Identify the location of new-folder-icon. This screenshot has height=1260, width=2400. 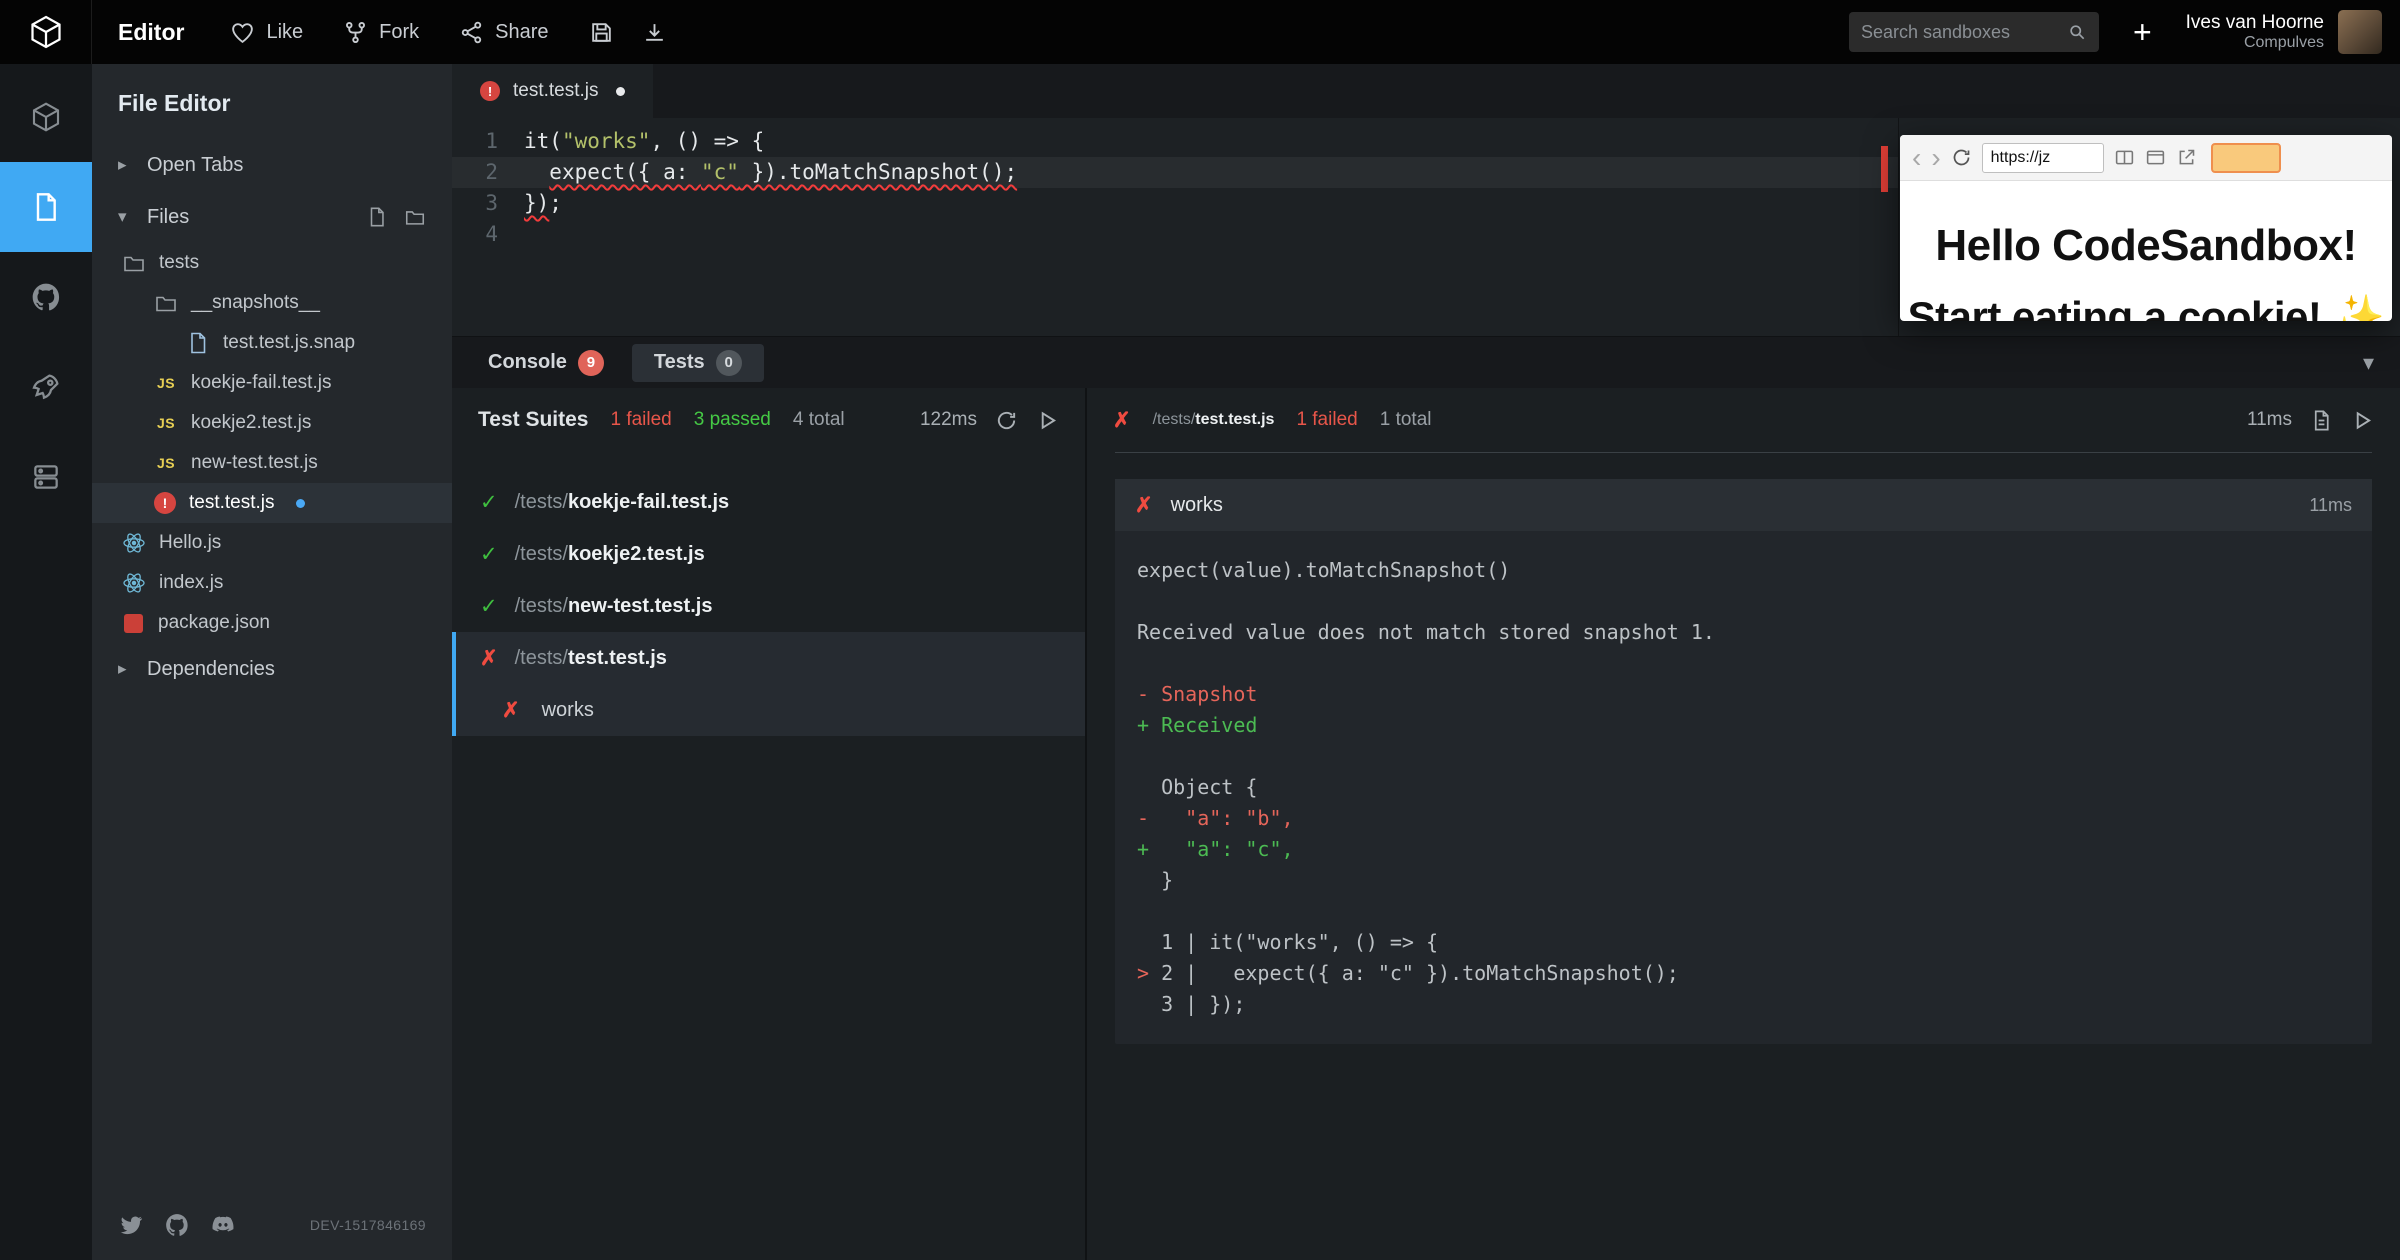
(415, 217).